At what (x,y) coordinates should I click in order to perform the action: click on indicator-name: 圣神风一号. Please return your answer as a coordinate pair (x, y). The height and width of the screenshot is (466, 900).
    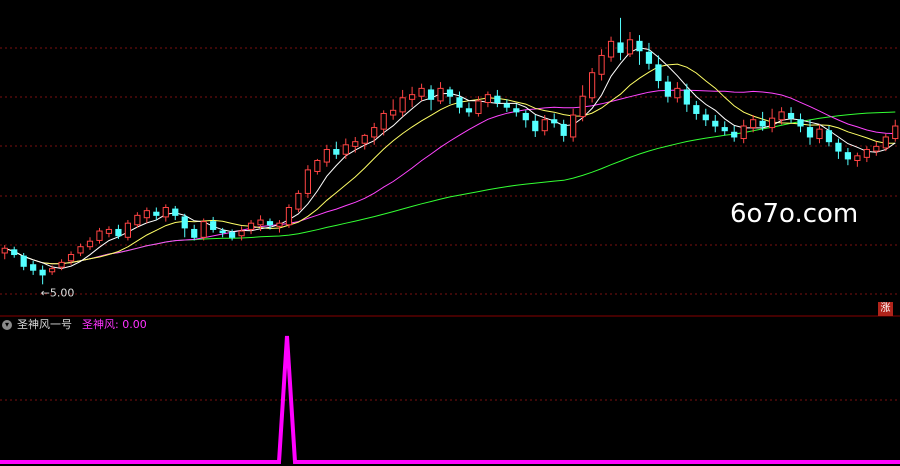
    Looking at the image, I should click on (44, 325).